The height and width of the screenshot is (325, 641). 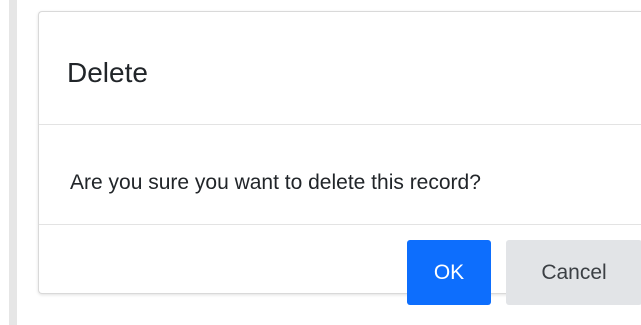 I want to click on dialog-title: Delete, so click(x=107, y=72).